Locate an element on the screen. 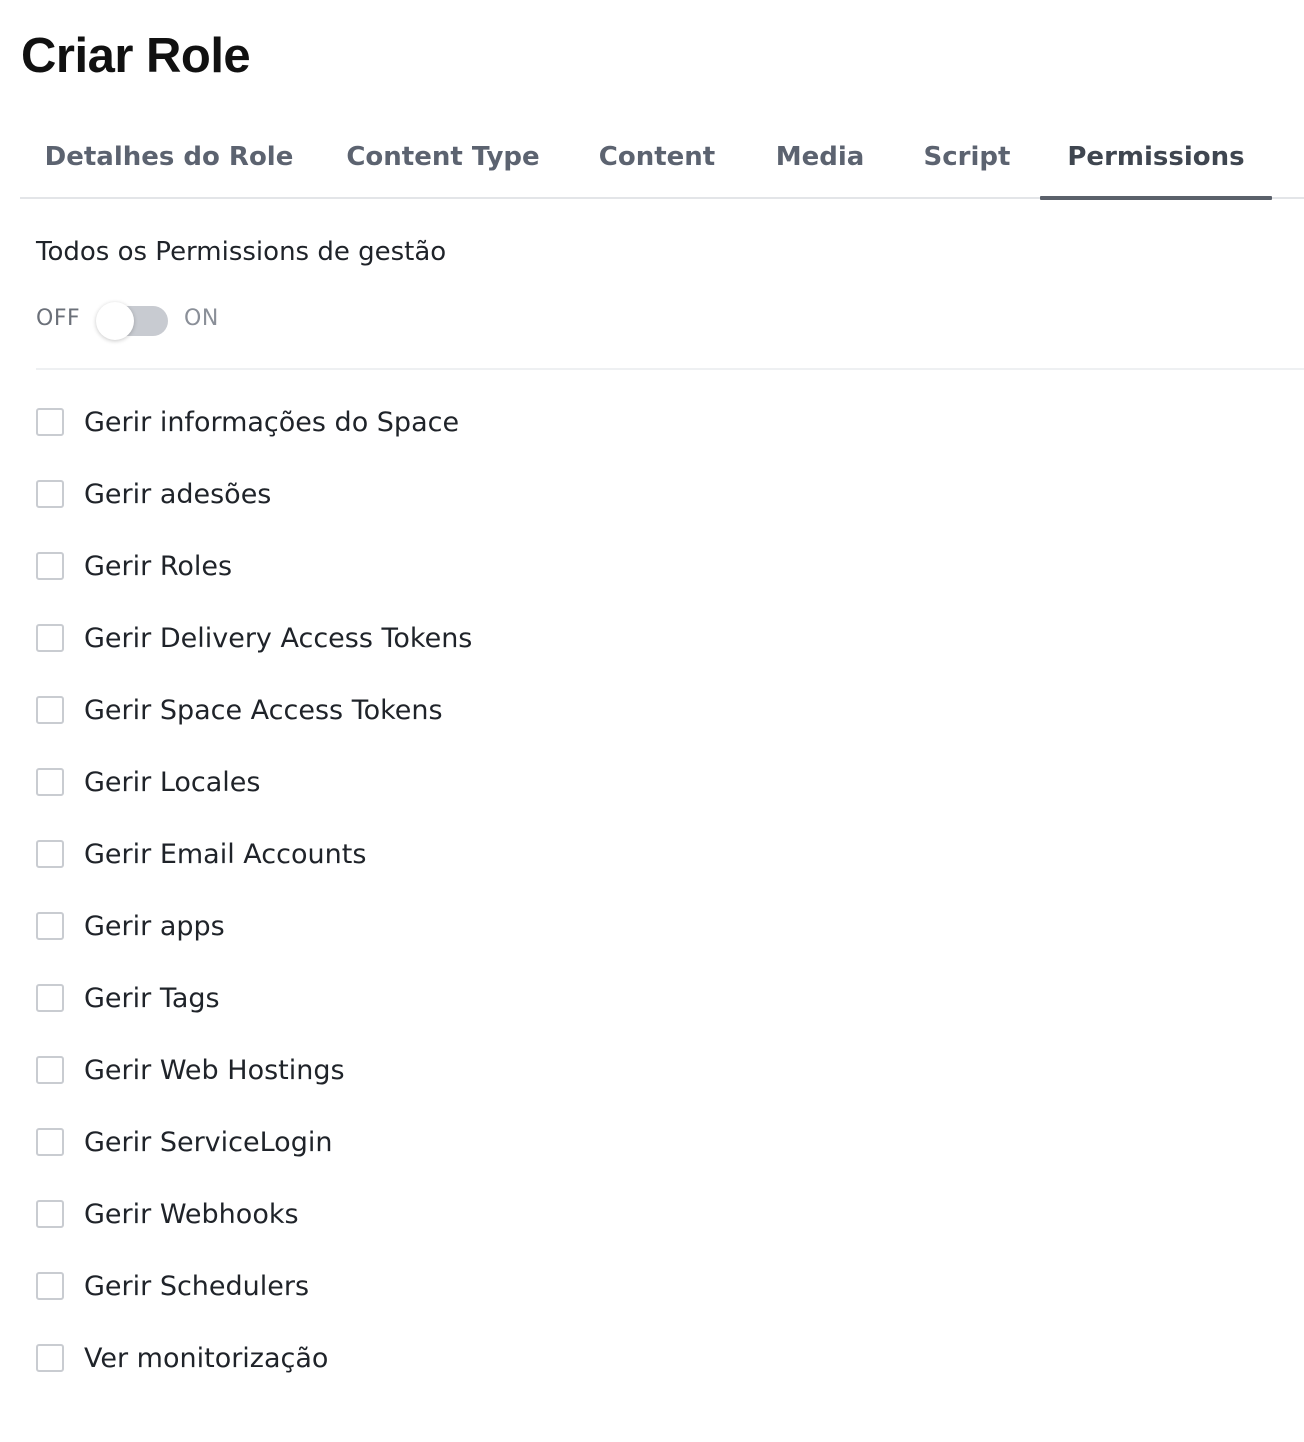 Image resolution: width=1304 pixels, height=1442 pixels. permission-label: Ver monitorização is located at coordinates (206, 1358).